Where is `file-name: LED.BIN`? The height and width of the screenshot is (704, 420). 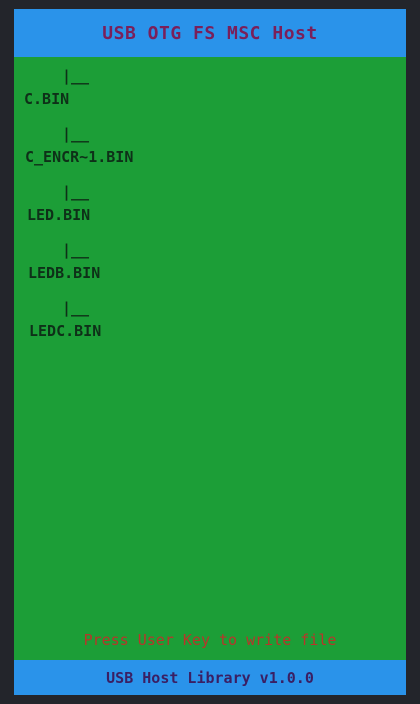 file-name: LED.BIN is located at coordinates (58, 215).